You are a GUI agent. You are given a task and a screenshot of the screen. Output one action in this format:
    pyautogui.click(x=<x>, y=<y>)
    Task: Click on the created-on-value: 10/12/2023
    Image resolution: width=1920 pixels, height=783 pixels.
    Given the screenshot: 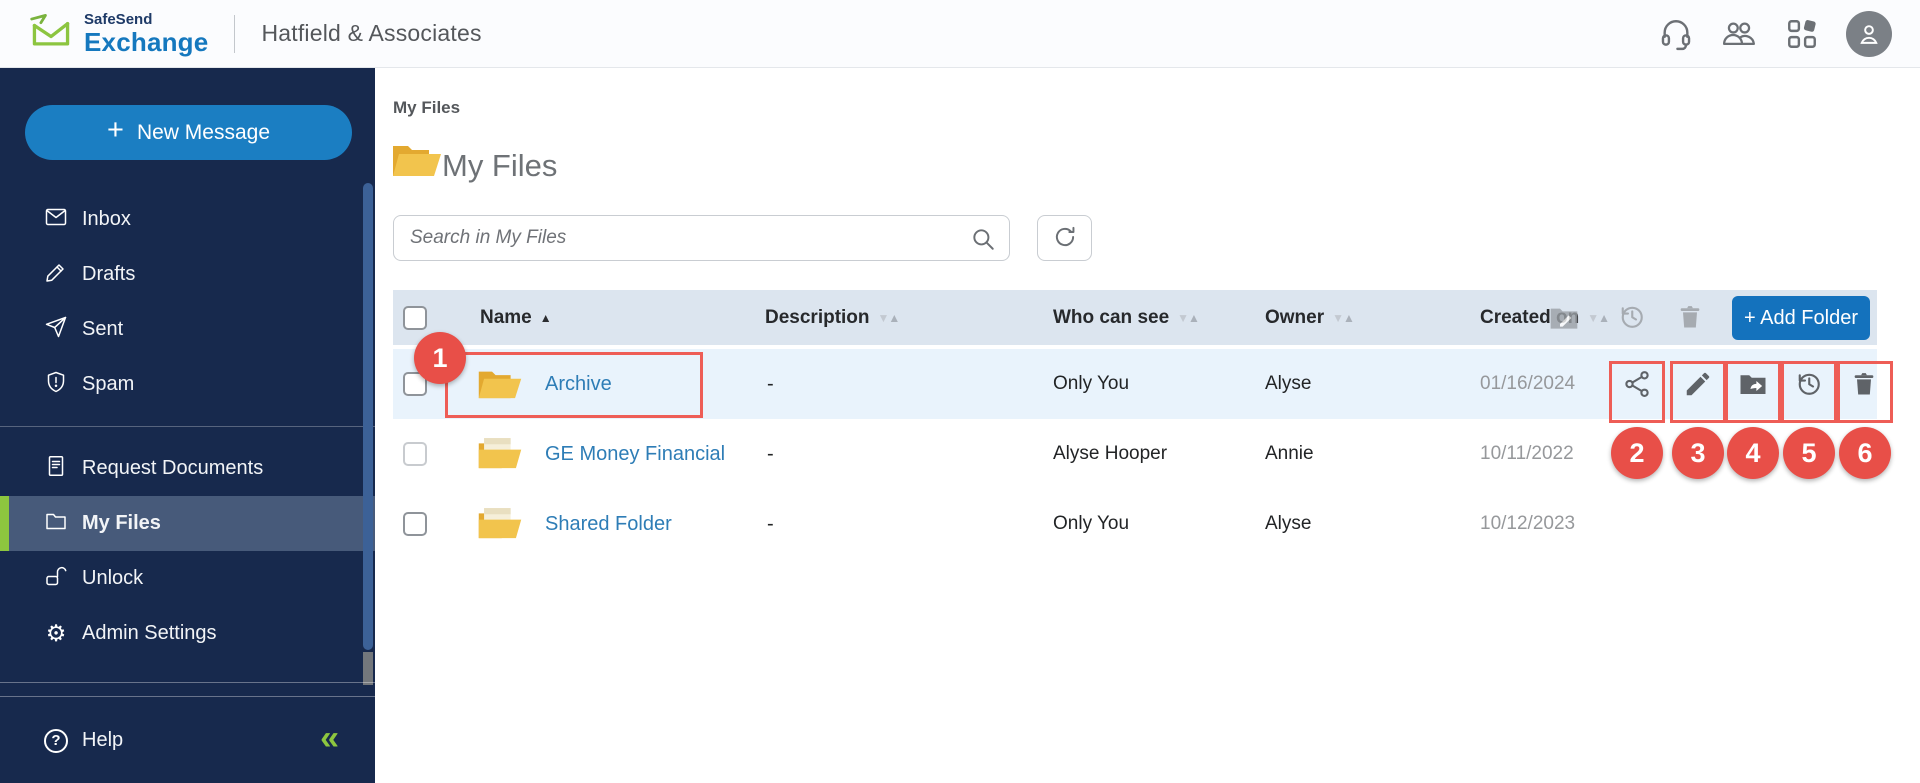 What is the action you would take?
    pyautogui.click(x=1528, y=523)
    